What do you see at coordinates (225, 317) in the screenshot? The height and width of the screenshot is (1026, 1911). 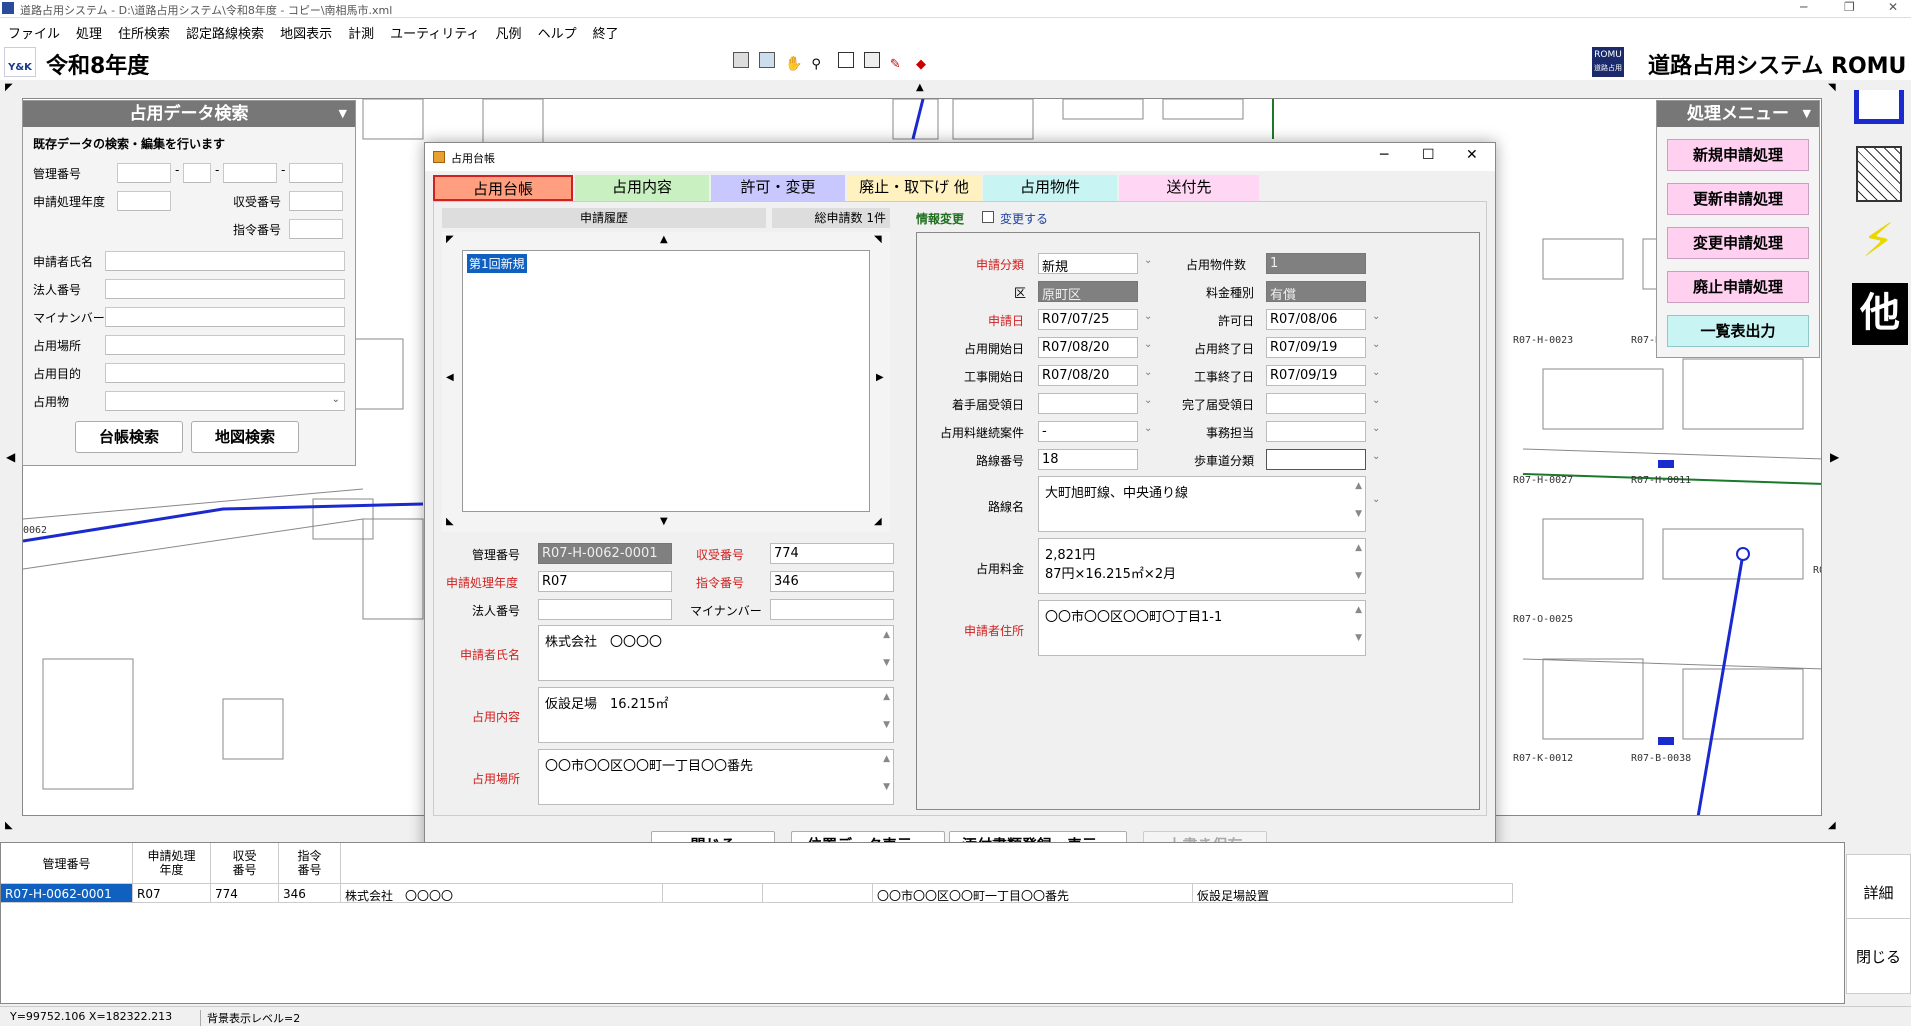 I see `mynumber-input` at bounding box center [225, 317].